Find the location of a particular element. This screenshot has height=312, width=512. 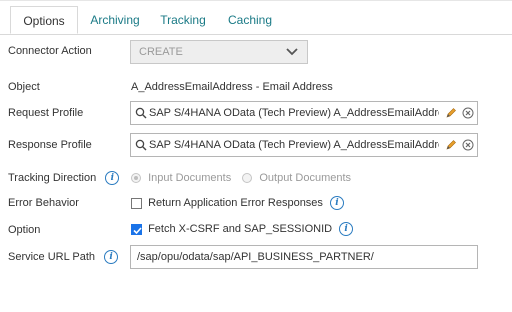

option-label: Option is located at coordinates (24, 230).